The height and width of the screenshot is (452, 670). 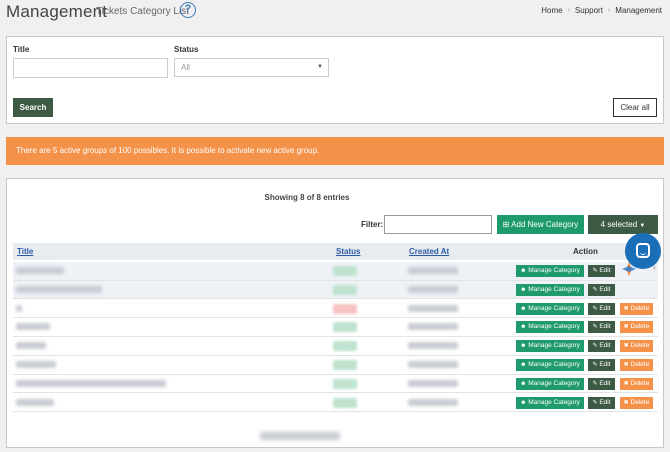 I want to click on page-title: Management, so click(x=57, y=11).